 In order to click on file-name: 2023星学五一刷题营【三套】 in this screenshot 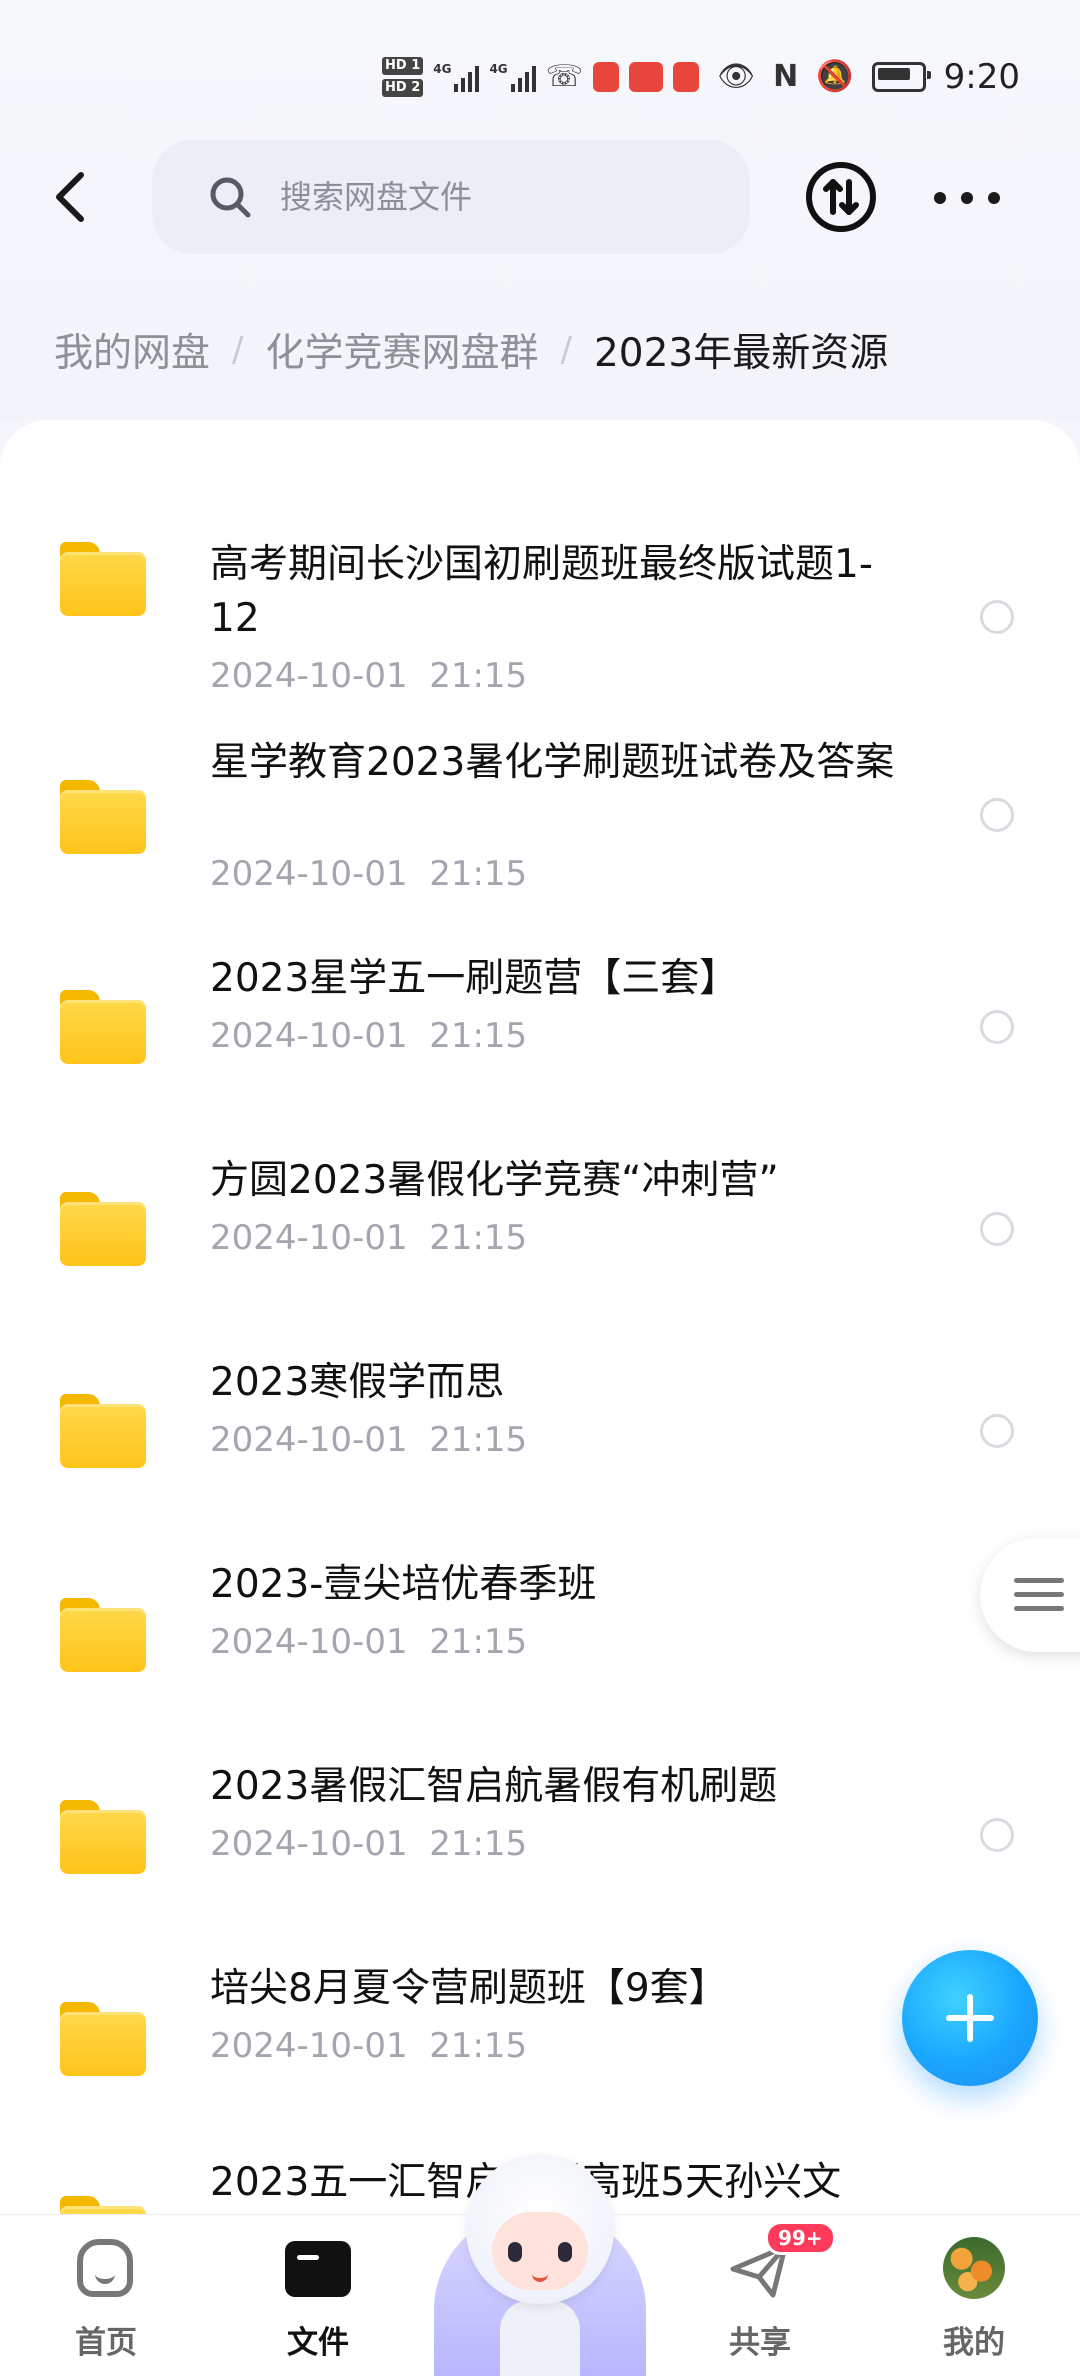, I will do `click(474, 978)`.